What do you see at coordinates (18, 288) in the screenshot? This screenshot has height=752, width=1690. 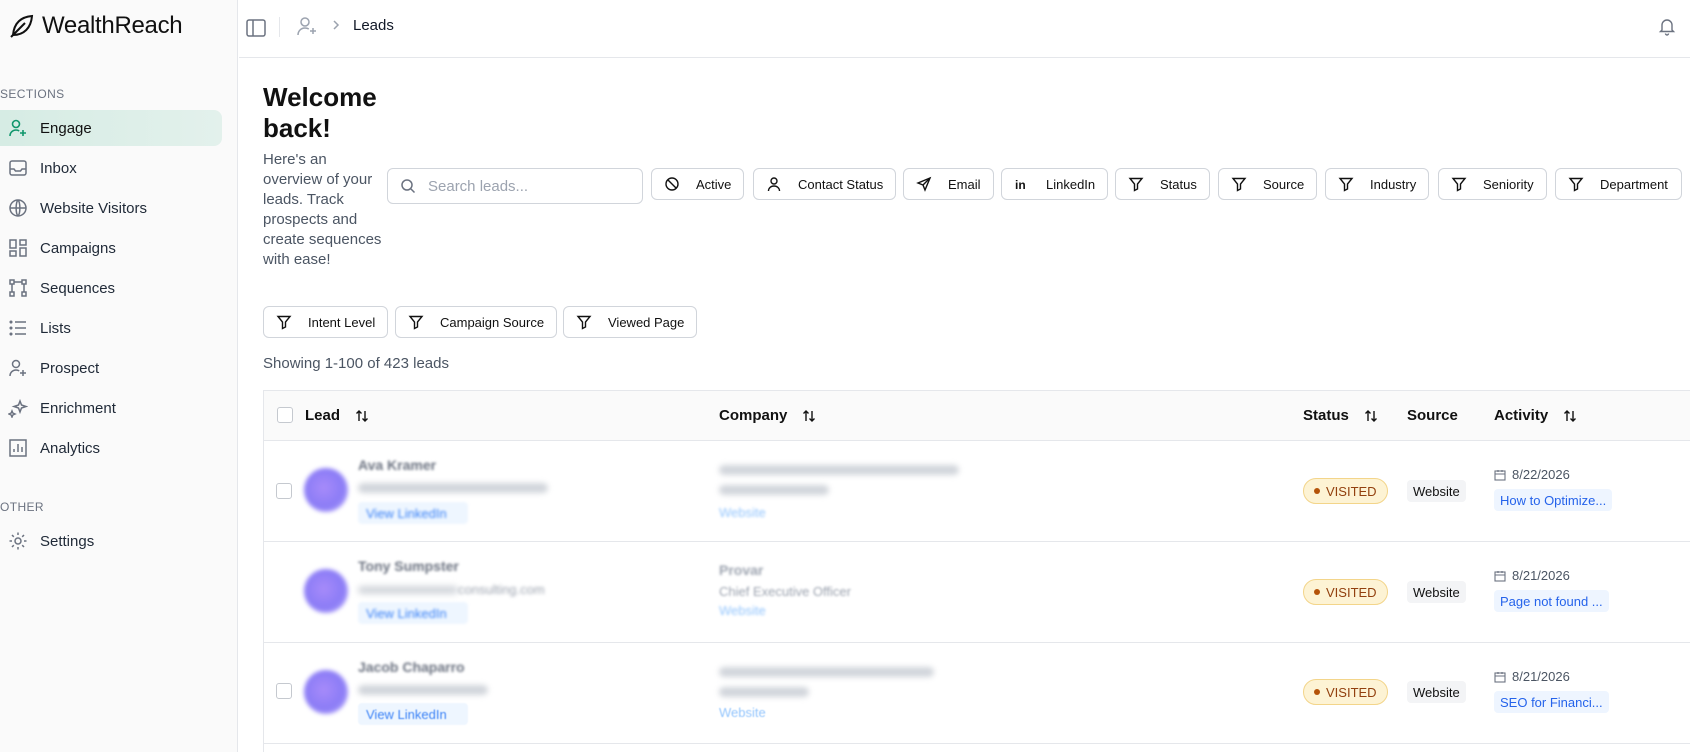 I see `sequence-icon` at bounding box center [18, 288].